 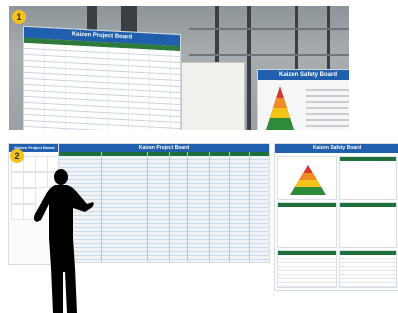 What do you see at coordinates (19, 17) in the screenshot?
I see `section-badge-1: 1` at bounding box center [19, 17].